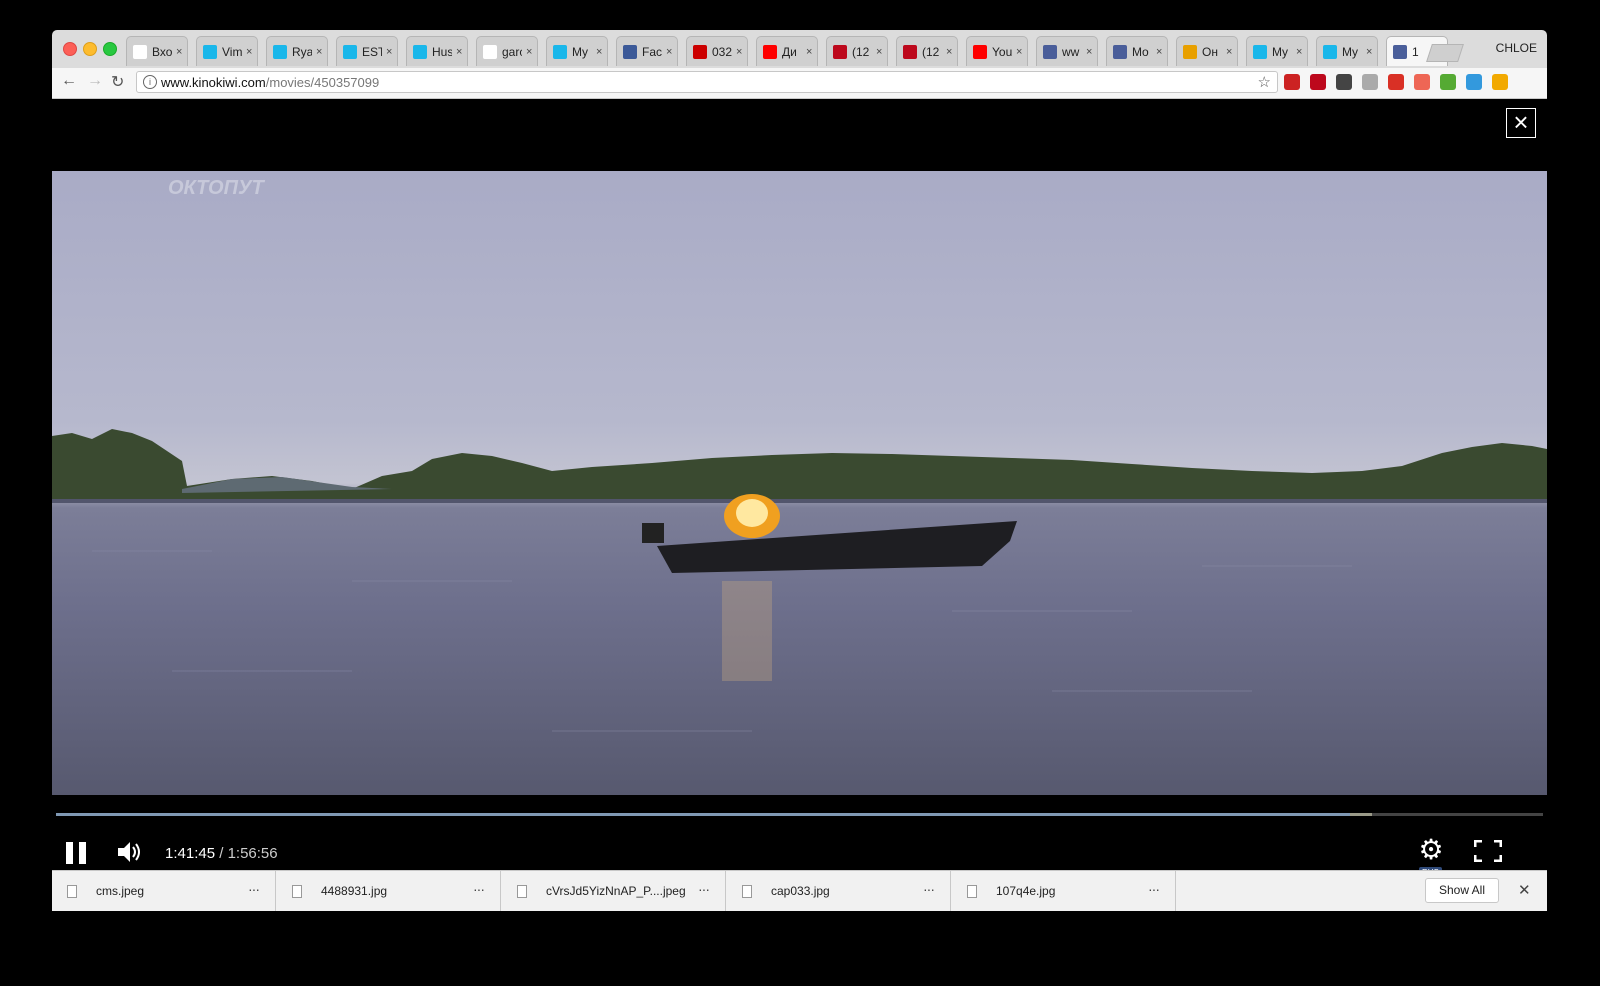  I want to click on mail-ext-icon, so click(1292, 82).